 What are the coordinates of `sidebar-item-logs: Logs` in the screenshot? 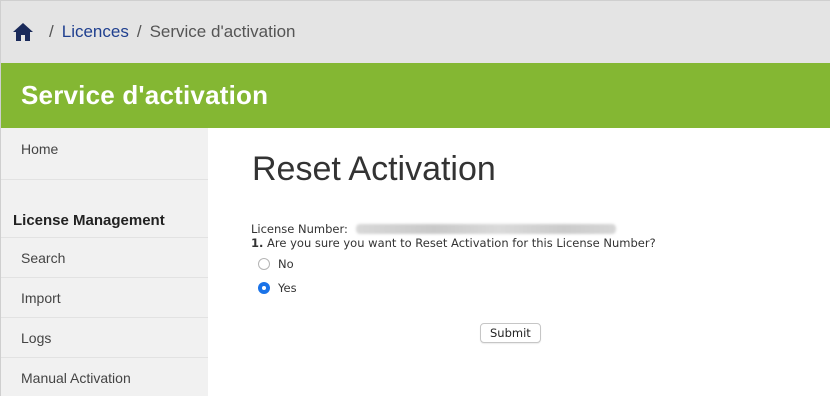 It's located at (104, 338).